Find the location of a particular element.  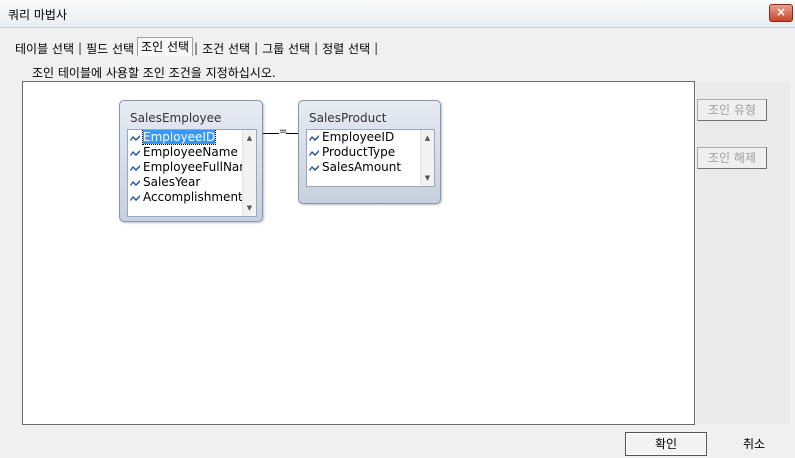

field-list: EmployeeID ProductType SalesAmount ▲ ▼ is located at coordinates (370, 158).